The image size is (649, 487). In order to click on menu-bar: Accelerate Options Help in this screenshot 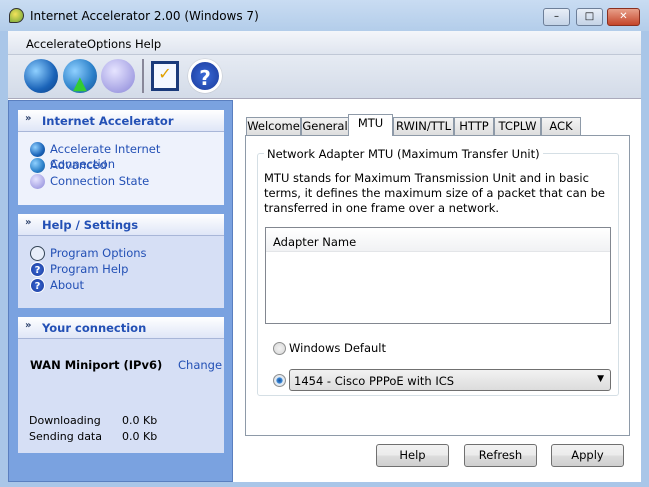, I will do `click(324, 43)`.